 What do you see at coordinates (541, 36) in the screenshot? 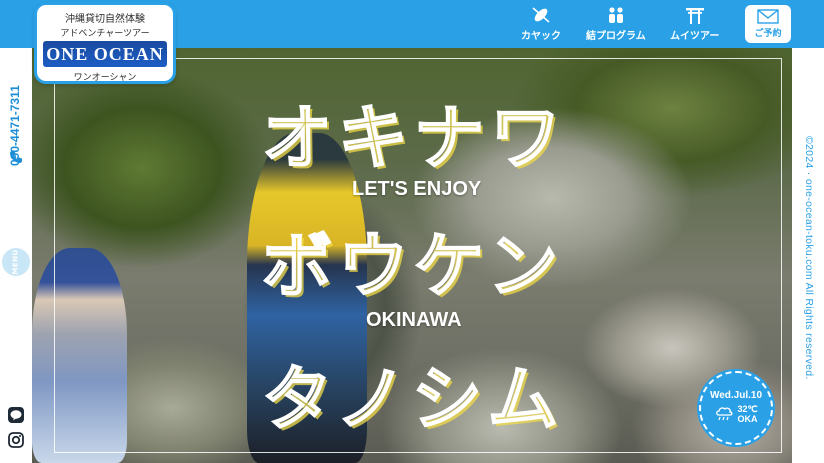
I see `nav-kayak-label: カヤック` at bounding box center [541, 36].